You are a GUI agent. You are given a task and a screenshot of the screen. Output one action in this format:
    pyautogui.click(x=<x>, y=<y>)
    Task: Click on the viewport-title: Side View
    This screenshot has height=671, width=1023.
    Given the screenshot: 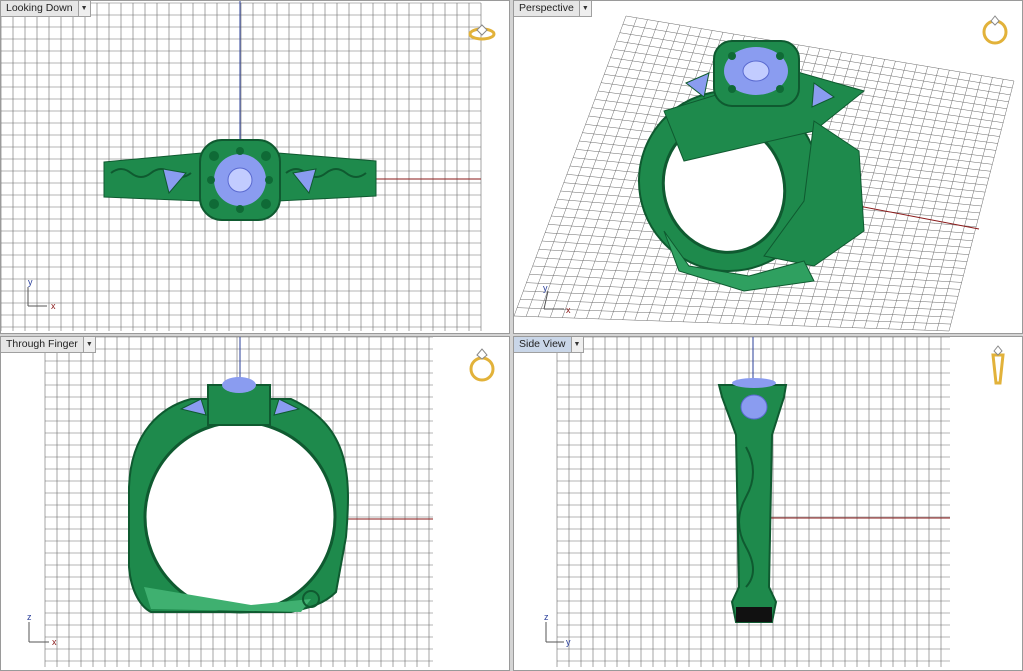 What is the action you would take?
    pyautogui.click(x=542, y=344)
    